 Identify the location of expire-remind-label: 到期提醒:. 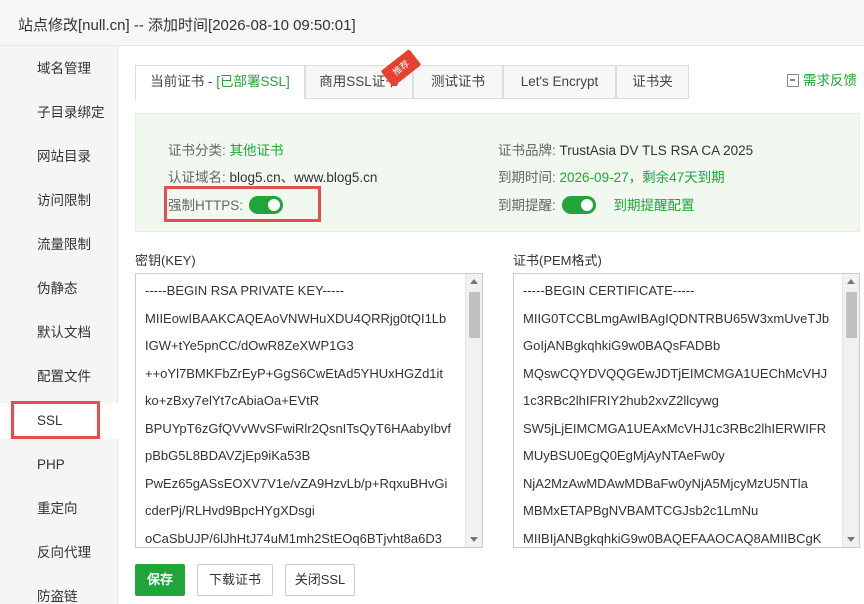
(527, 205).